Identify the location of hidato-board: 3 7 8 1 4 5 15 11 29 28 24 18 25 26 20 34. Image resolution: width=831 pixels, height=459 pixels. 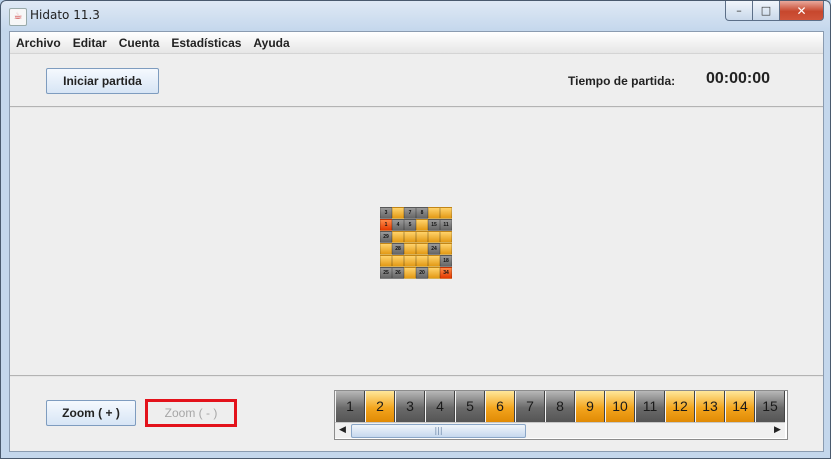
(416, 243).